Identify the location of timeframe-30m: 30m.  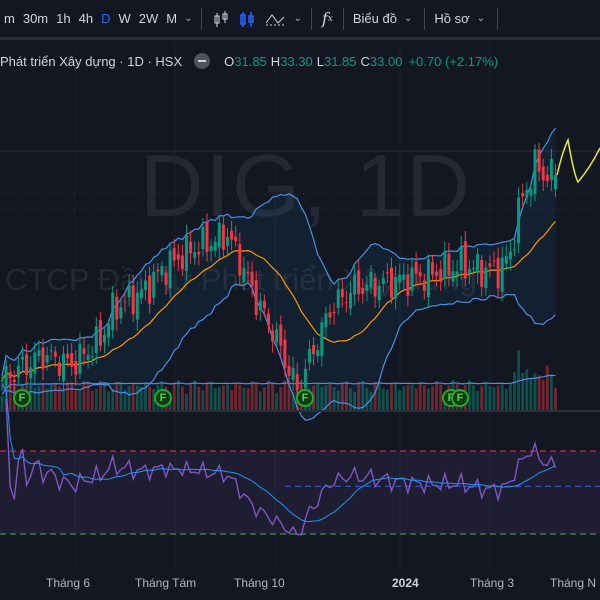
(35, 18).